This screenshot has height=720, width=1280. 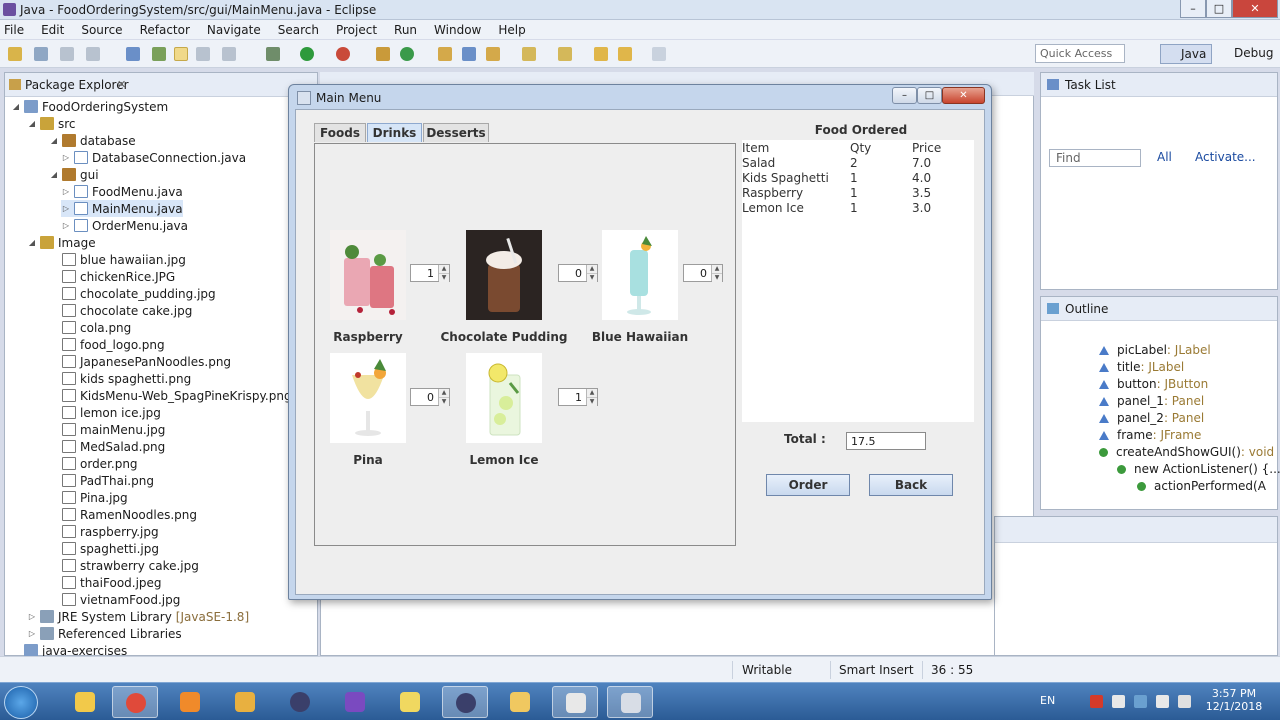 What do you see at coordinates (120, 378) in the screenshot?
I see `tree-item: kids spaghetti.png` at bounding box center [120, 378].